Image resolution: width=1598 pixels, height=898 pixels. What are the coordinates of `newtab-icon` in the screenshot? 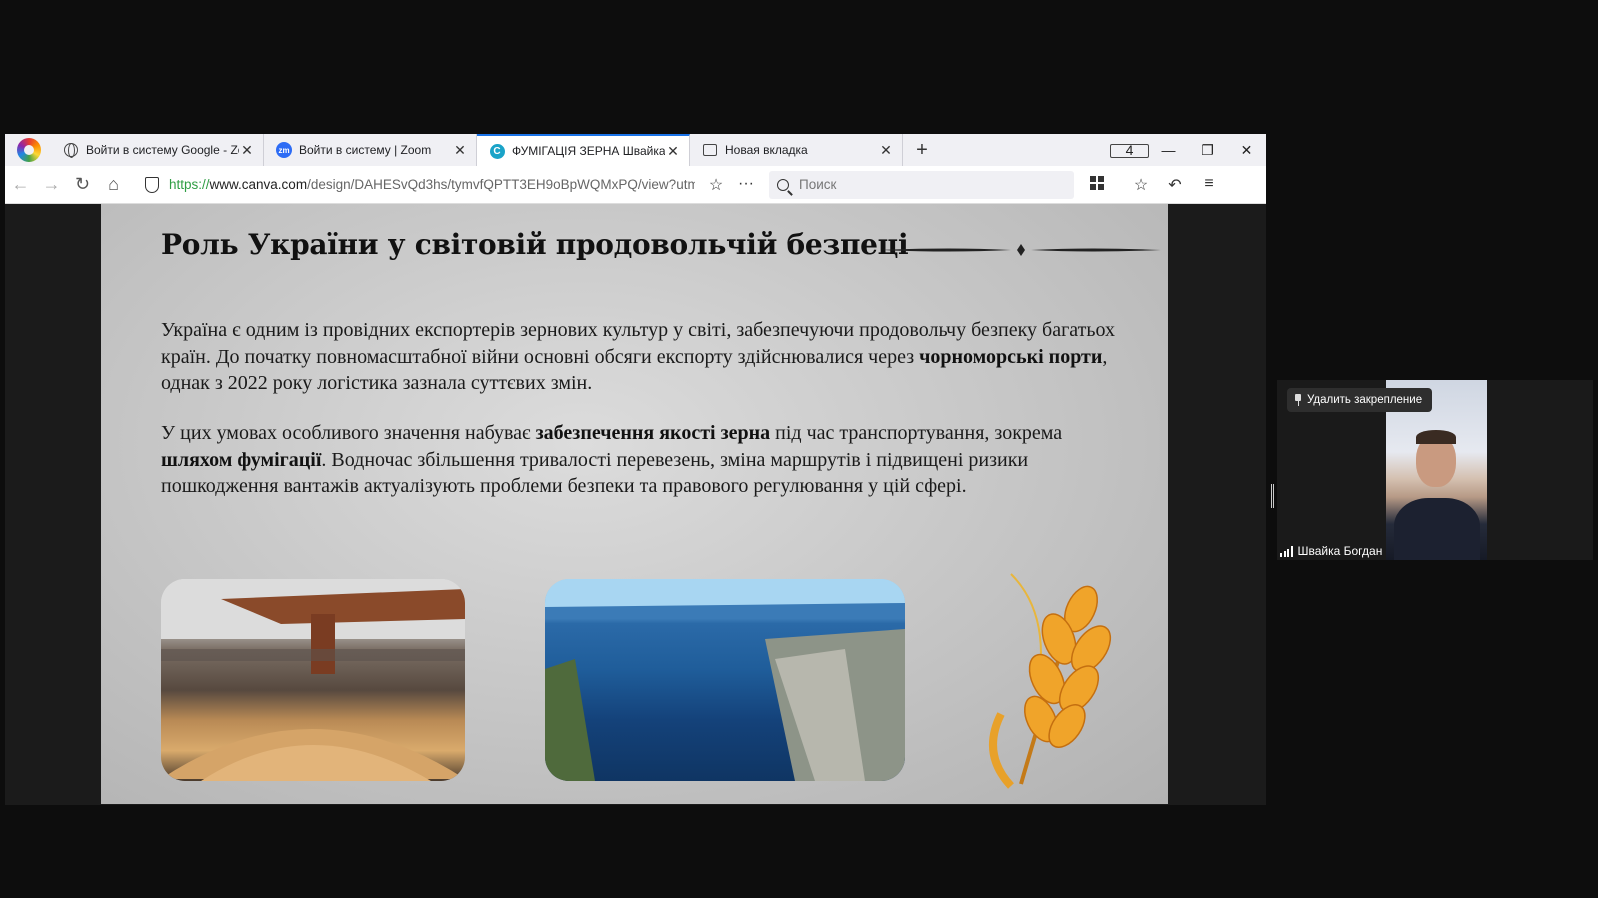 It's located at (710, 150).